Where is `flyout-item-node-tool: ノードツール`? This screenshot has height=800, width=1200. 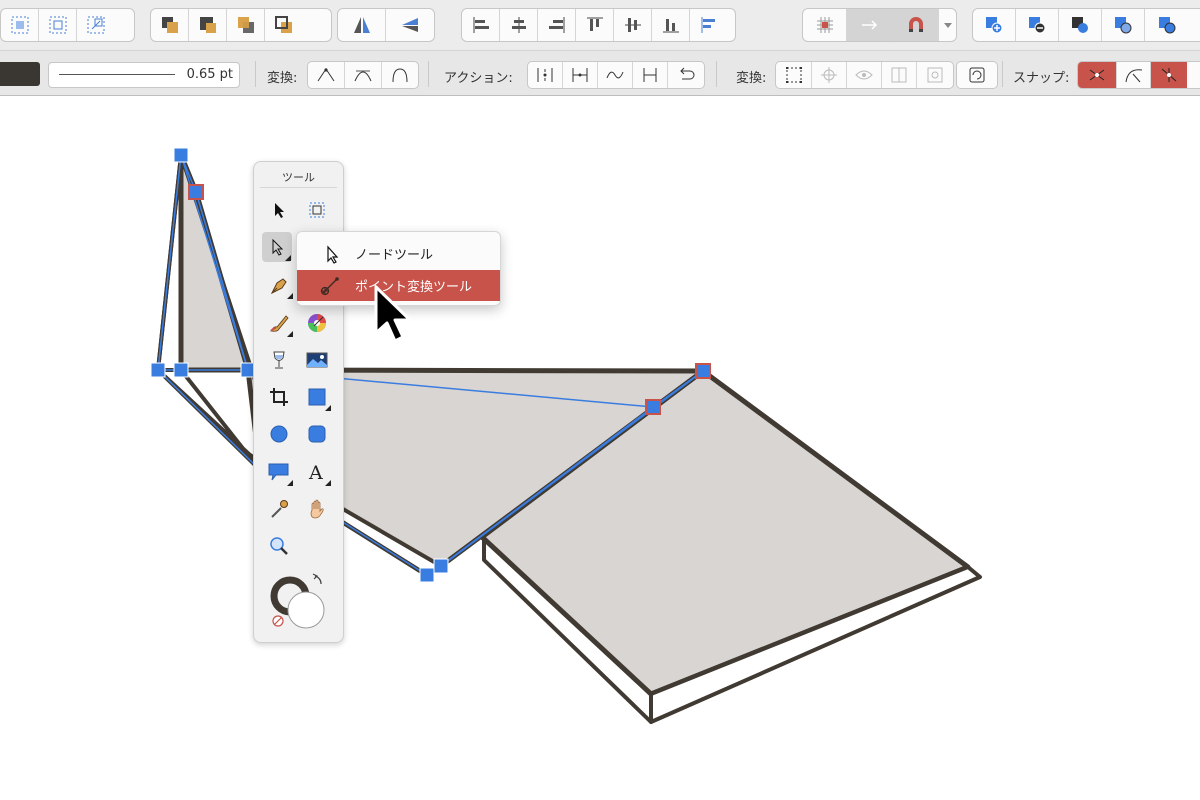
flyout-item-node-tool: ノードツール is located at coordinates (398, 253).